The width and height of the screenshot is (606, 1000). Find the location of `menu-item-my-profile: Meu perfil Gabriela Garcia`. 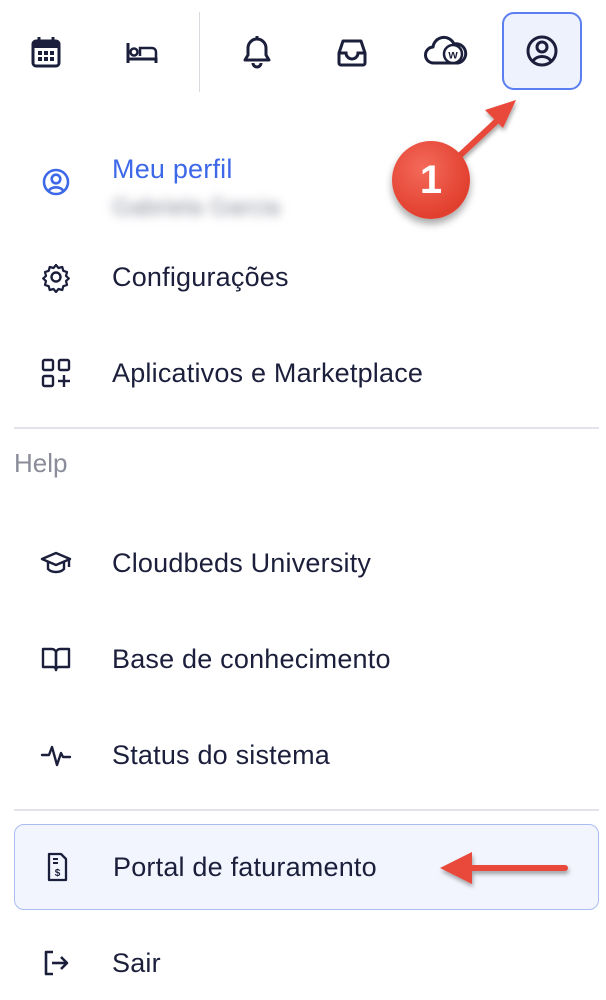

menu-item-my-profile: Meu perfil Gabriela Garcia is located at coordinates (306, 185).